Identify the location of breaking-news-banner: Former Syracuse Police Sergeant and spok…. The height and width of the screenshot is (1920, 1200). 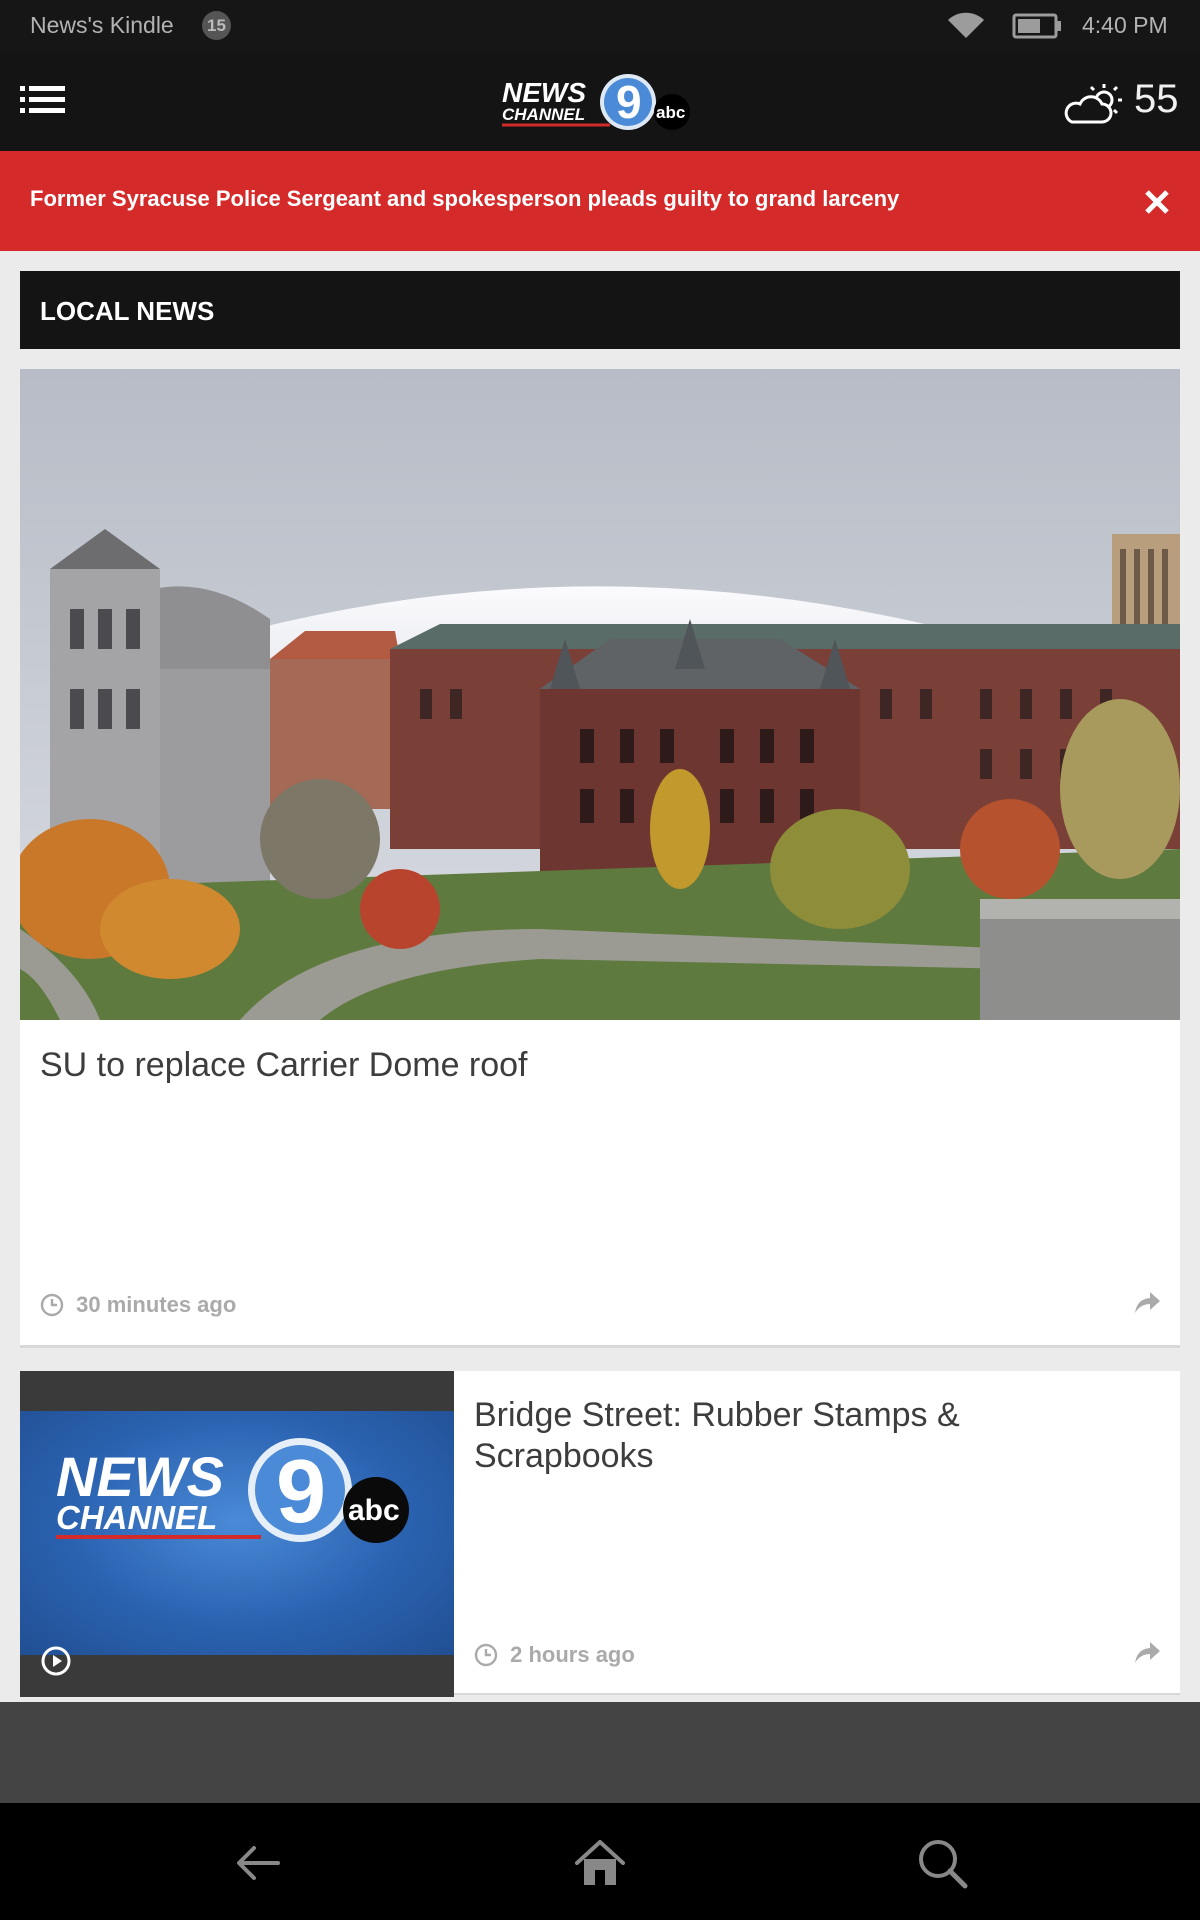
(600, 201).